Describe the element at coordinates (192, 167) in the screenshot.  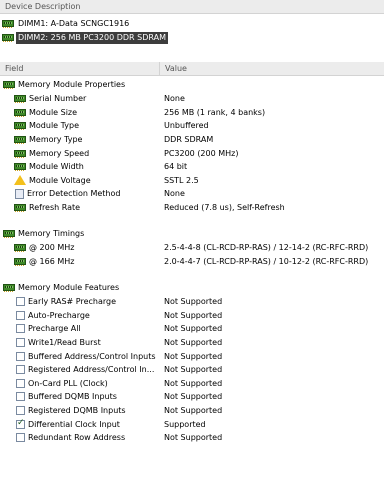
I see `table-row: Module Width 64 bit` at that location.